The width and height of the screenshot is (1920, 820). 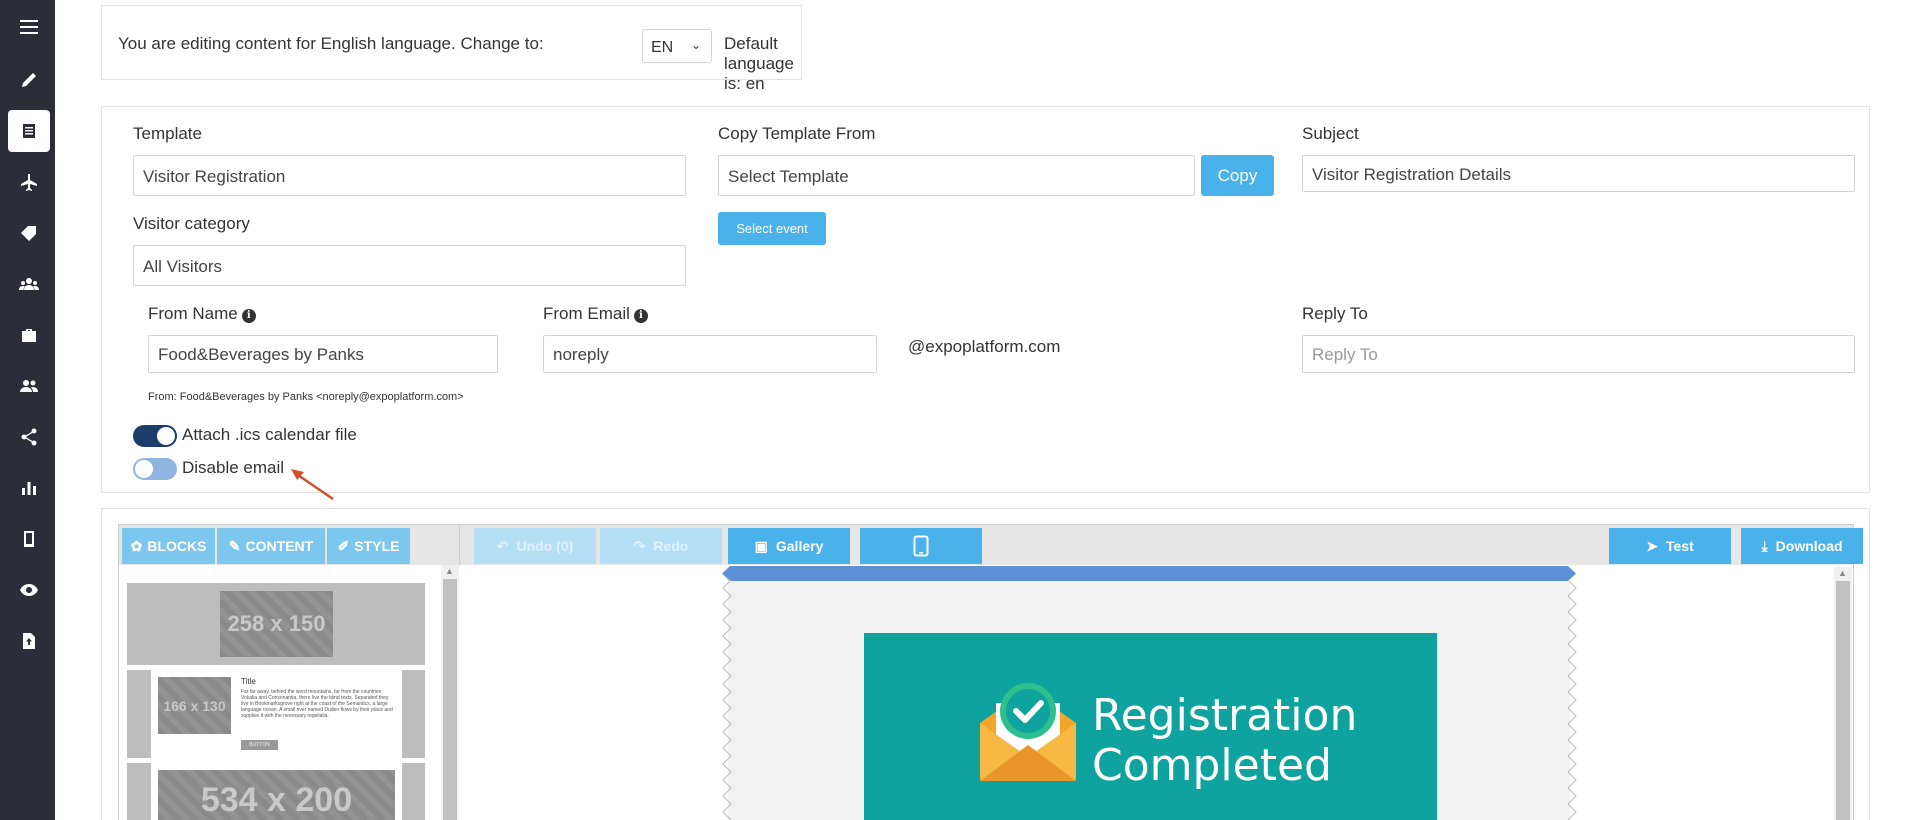 I want to click on mobile-preview-button, so click(x=921, y=546).